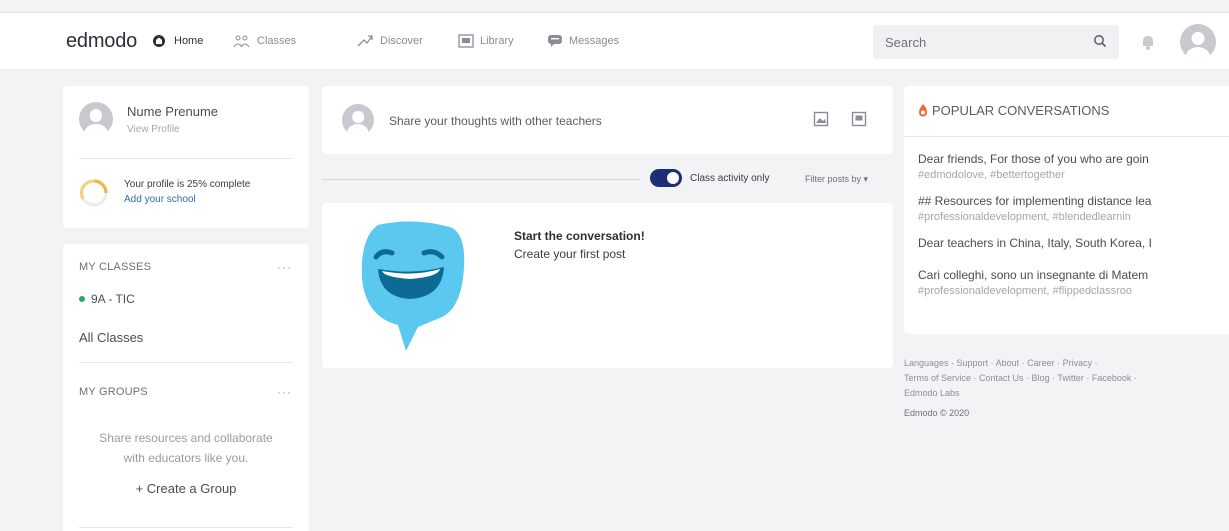 The width and height of the screenshot is (1229, 531). Describe the element at coordinates (113, 392) in the screenshot. I see `my-groups-title: MY GROUPS` at that location.